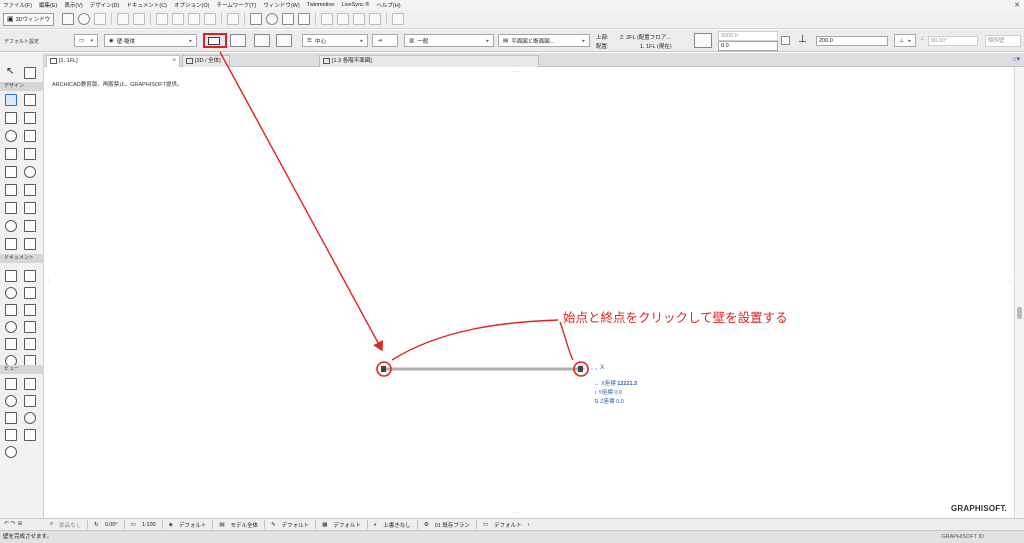 This screenshot has height=543, width=1024. I want to click on dimension-icon: ▦, so click(325, 524).